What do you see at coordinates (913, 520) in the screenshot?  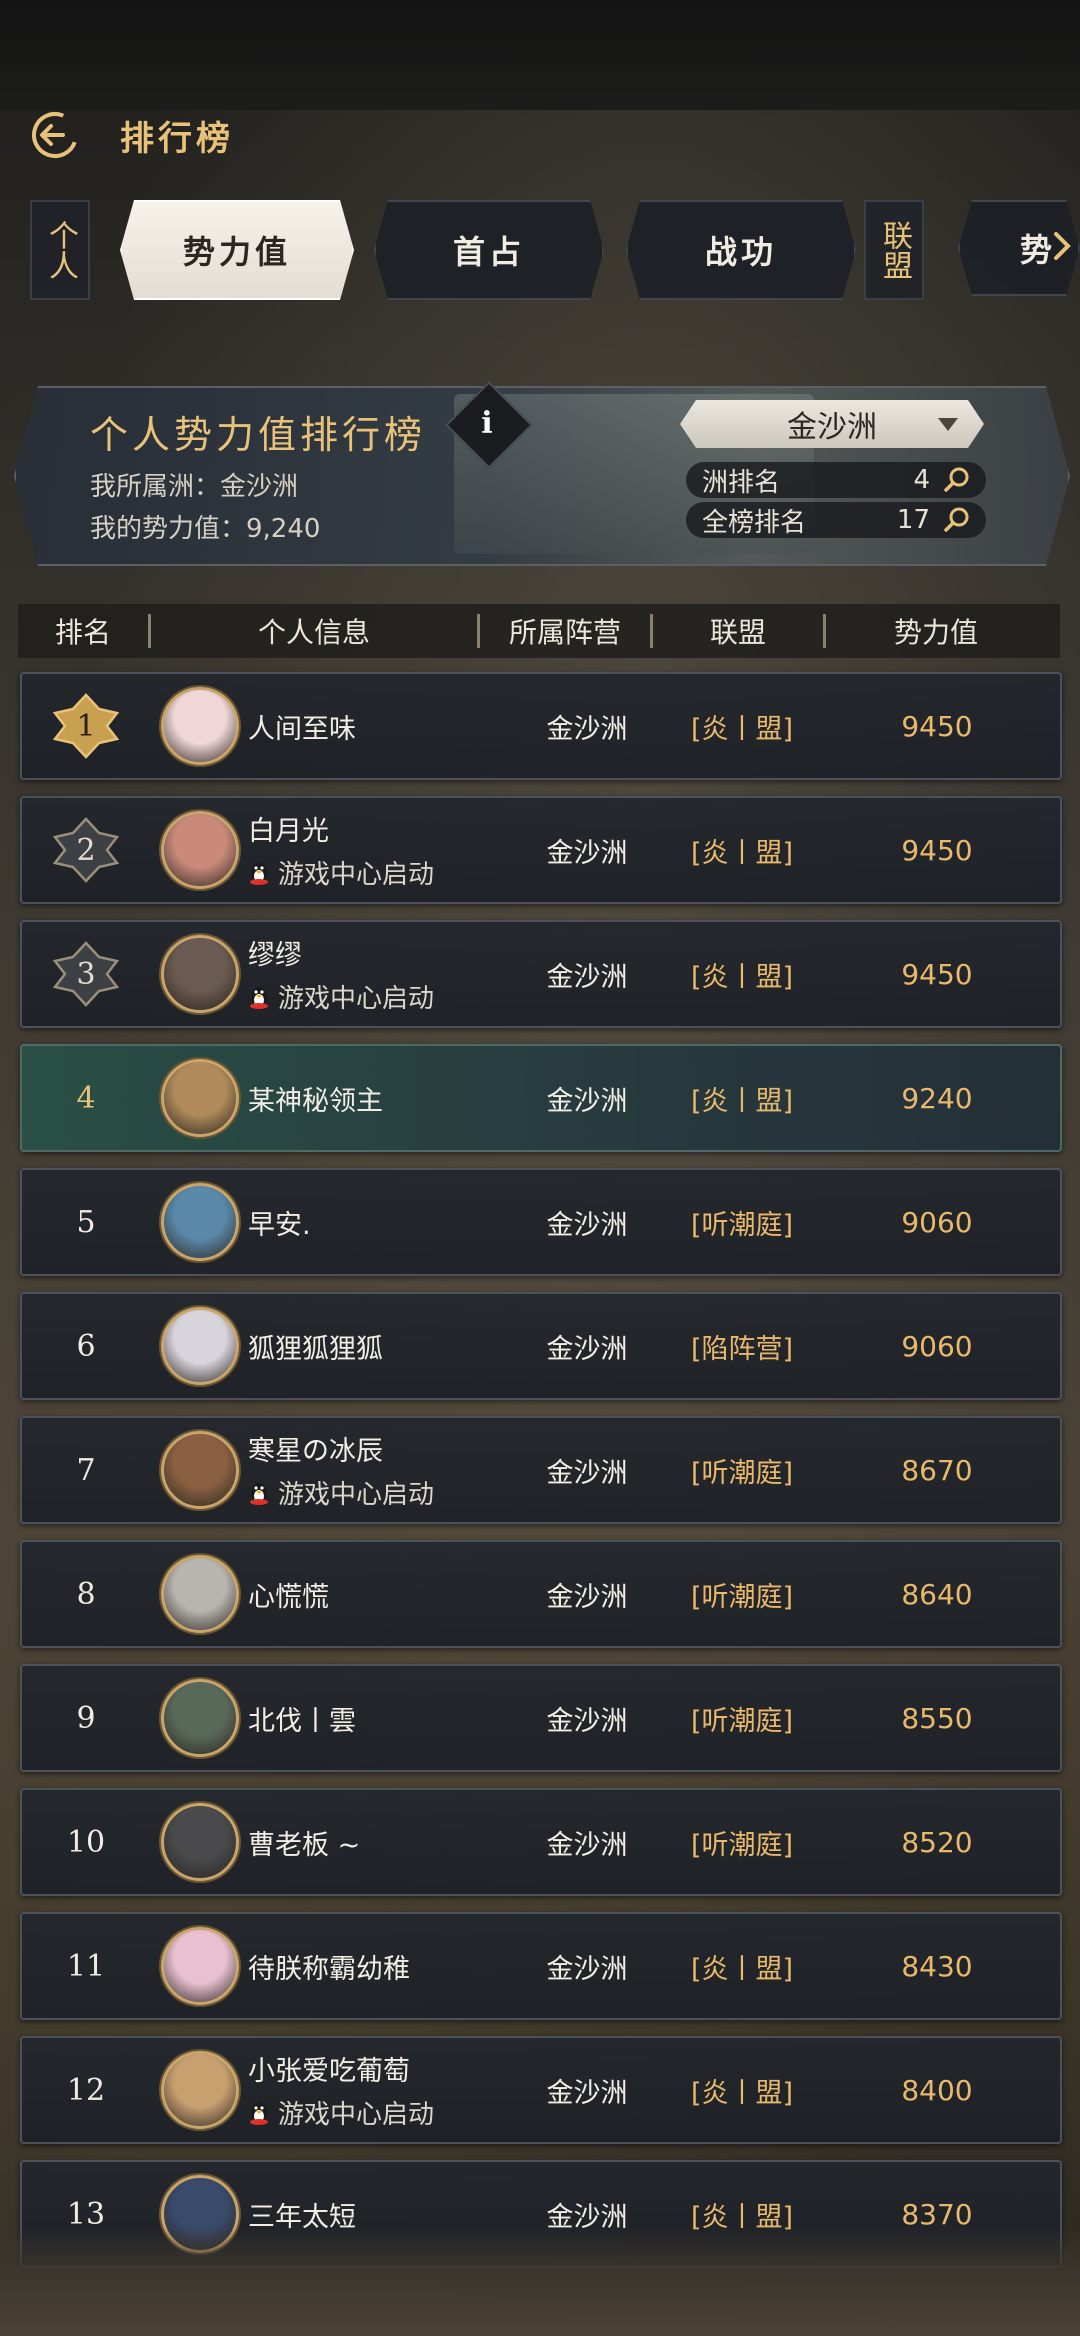 I see `global-rank-value: 17` at bounding box center [913, 520].